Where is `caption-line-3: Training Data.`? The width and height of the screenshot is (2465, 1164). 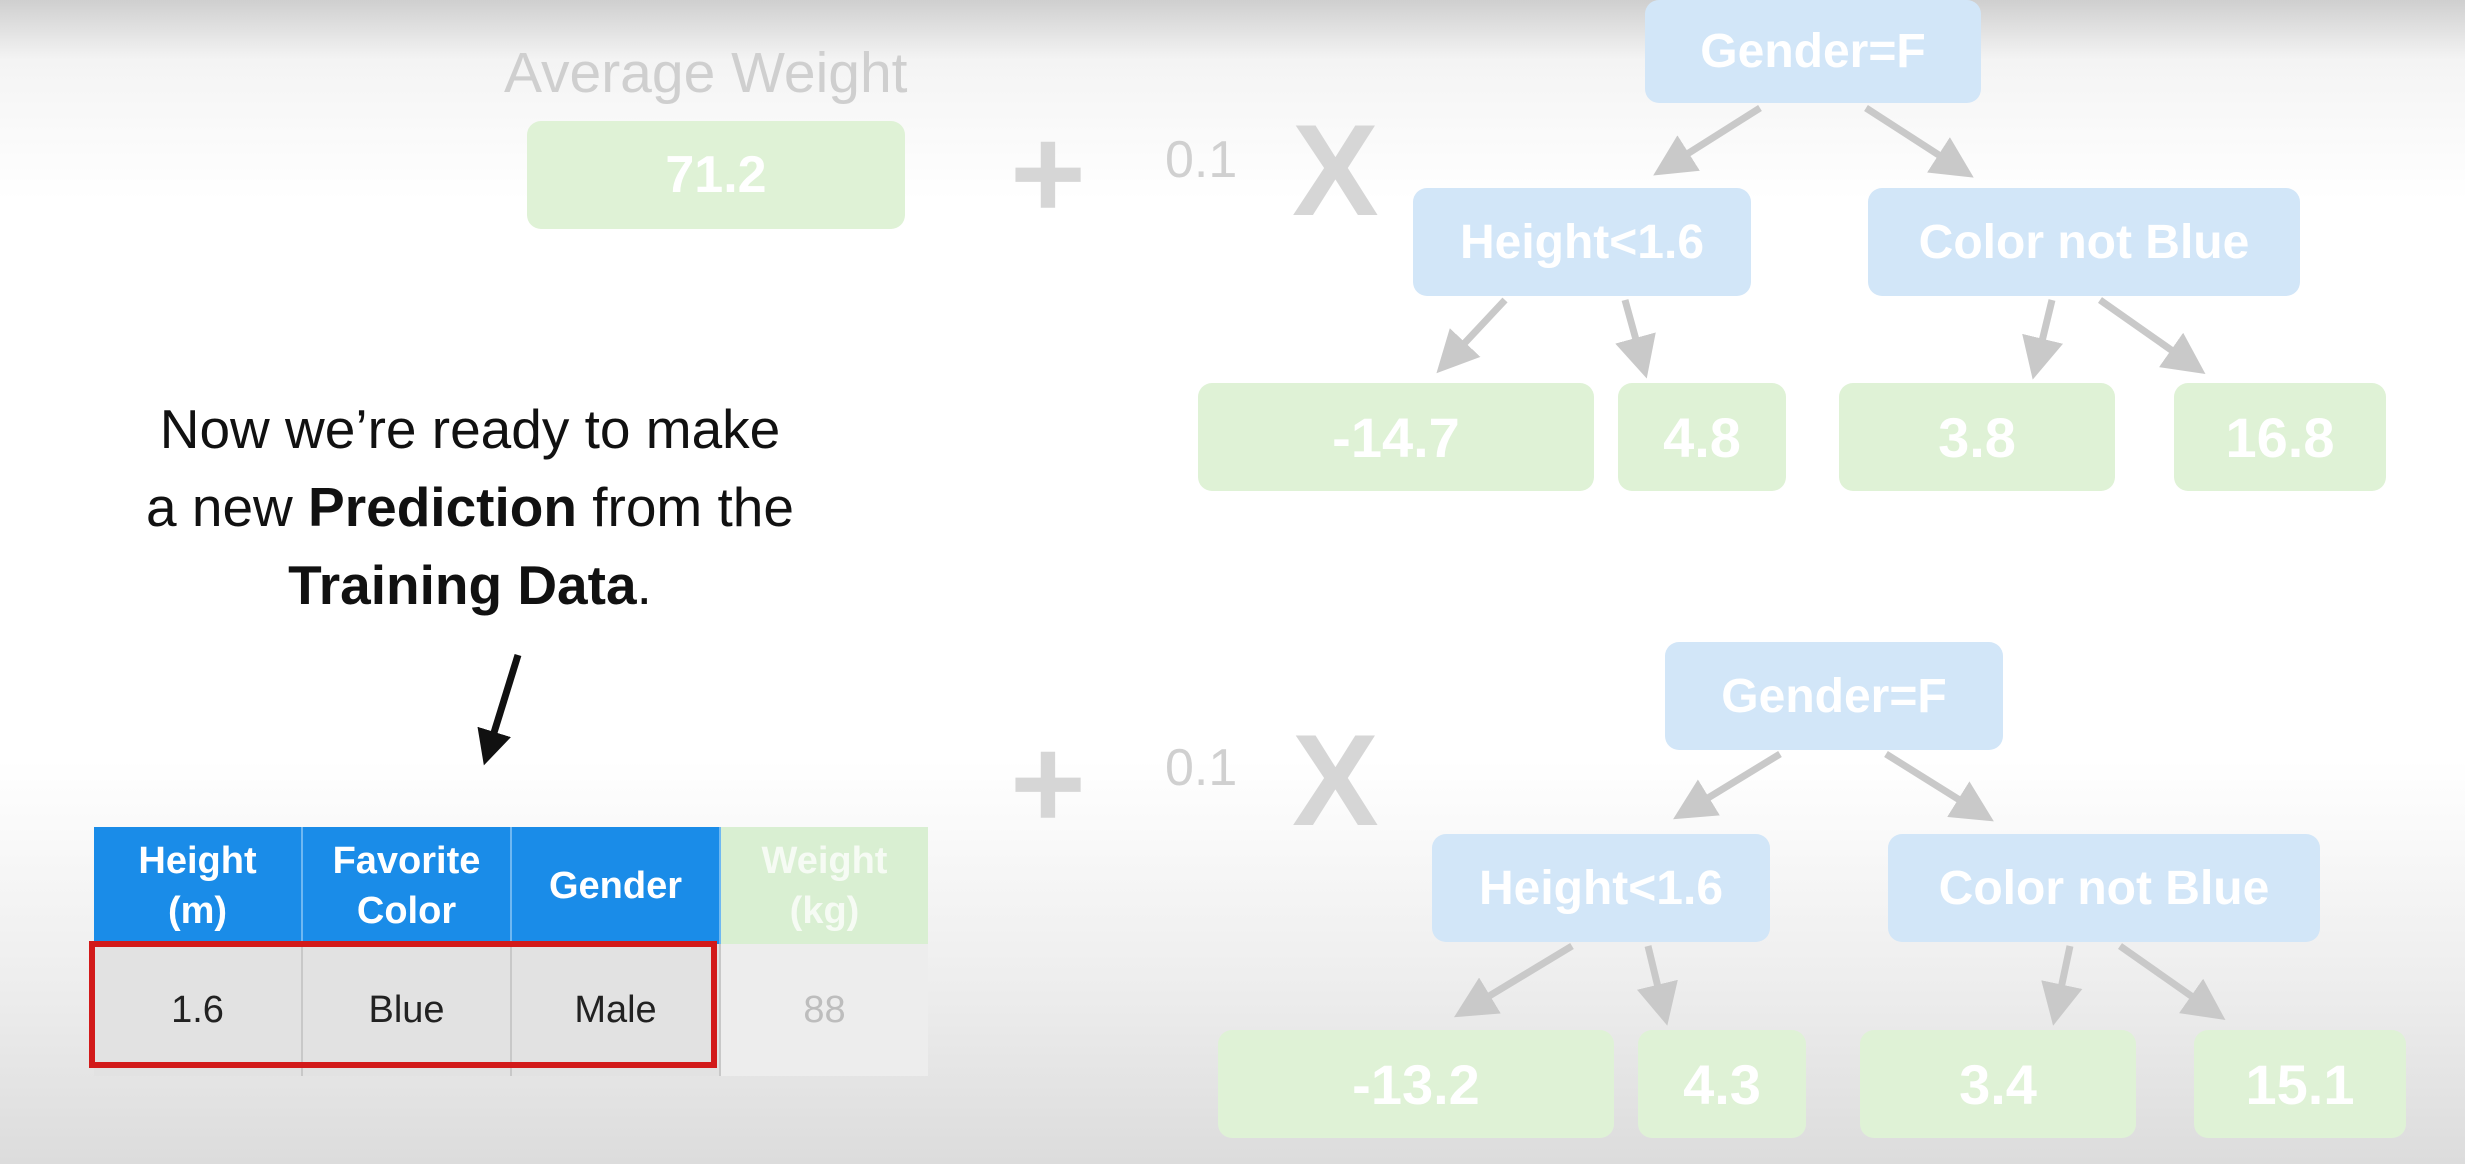
caption-line-3: Training Data. is located at coordinates (470, 585).